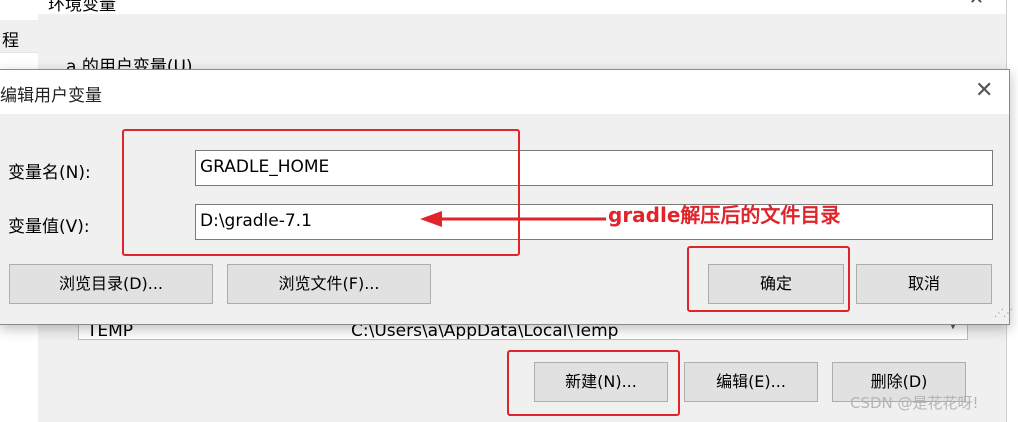  What do you see at coordinates (984, 90) in the screenshot?
I see `dialog-close-icon: ✕` at bounding box center [984, 90].